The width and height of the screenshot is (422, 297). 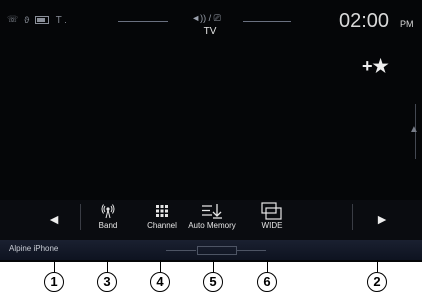 What do you see at coordinates (206, 18) in the screenshot?
I see `source-indicator: ◄)) / ⎚` at bounding box center [206, 18].